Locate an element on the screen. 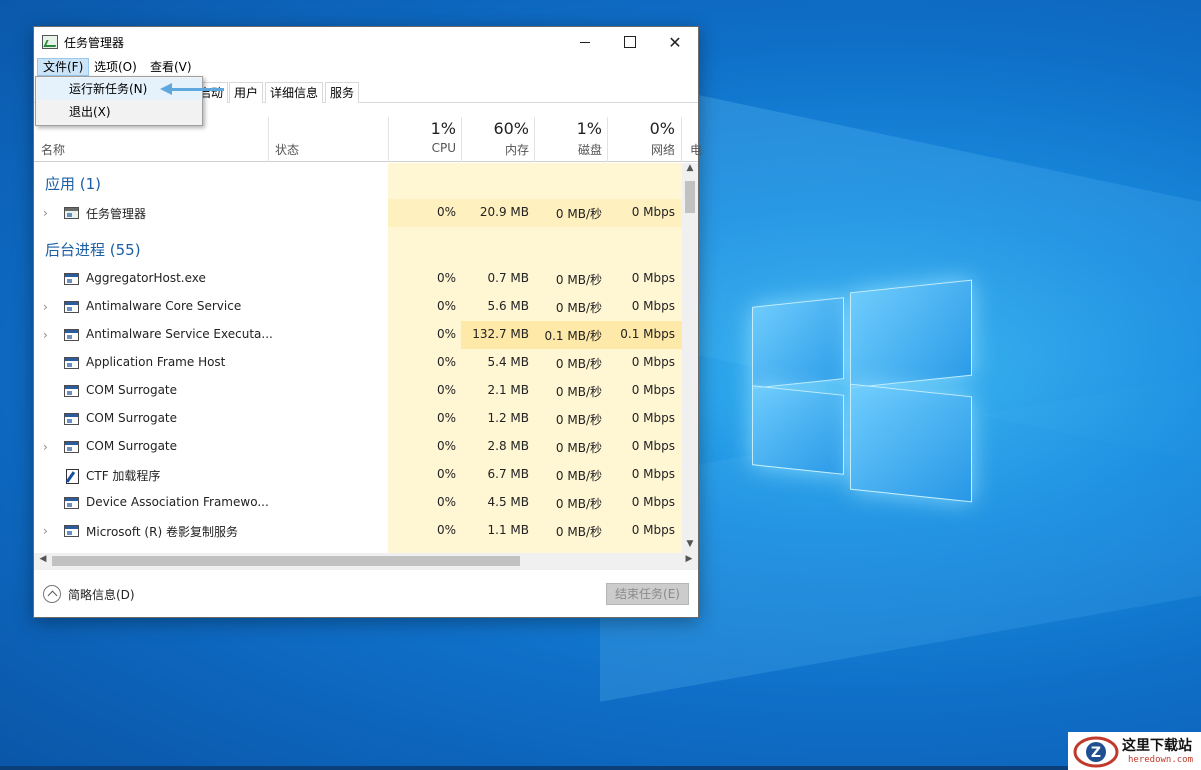 Image resolution: width=1201 pixels, height=770 pixels. menu-options: 选项(O) is located at coordinates (115, 67).